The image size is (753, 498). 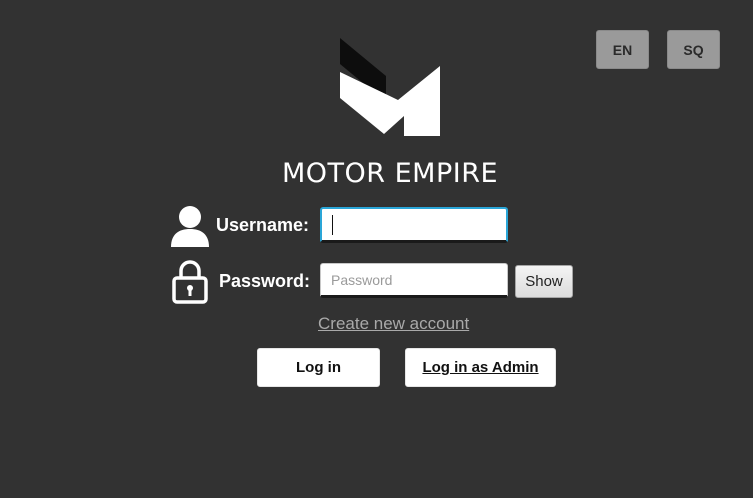 What do you see at coordinates (362, 280) in the screenshot?
I see `password-placeholder: Password` at bounding box center [362, 280].